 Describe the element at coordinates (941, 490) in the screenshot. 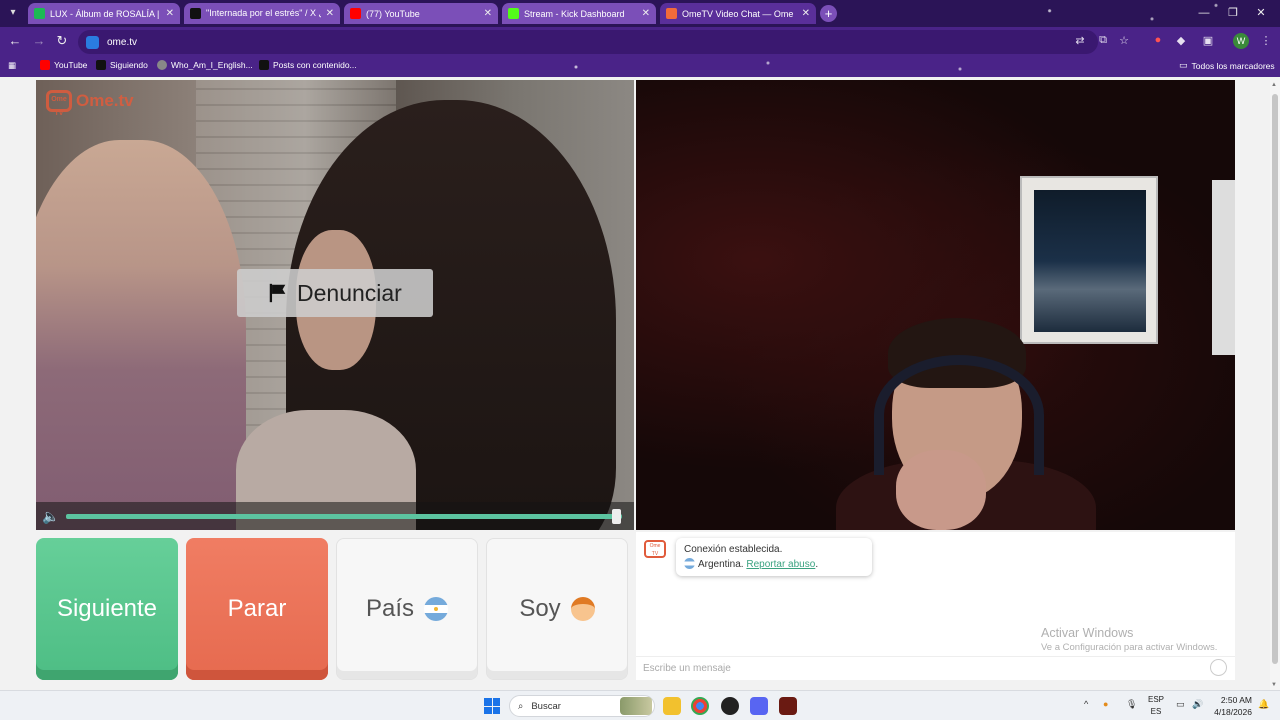

I see `video-person-hand` at that location.